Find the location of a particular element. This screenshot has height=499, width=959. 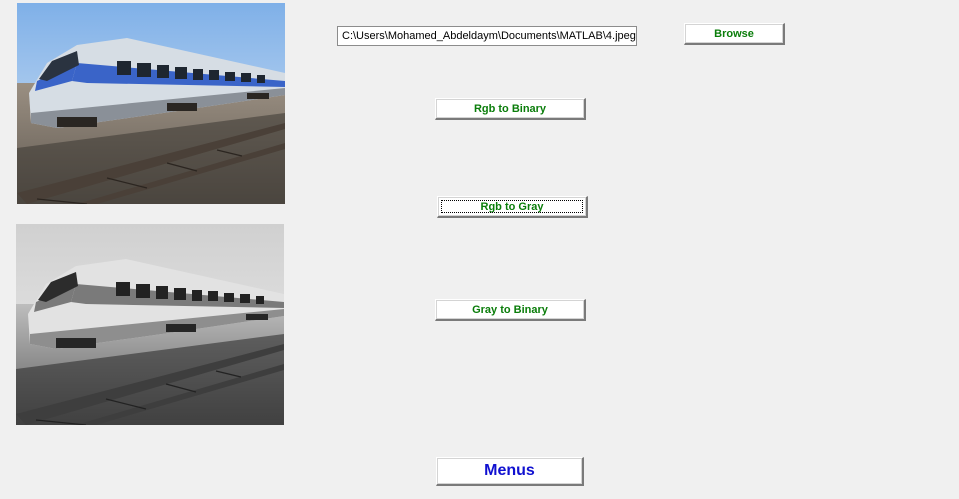

rgb-to-gray-button: Rgb to Gray is located at coordinates (512, 207).